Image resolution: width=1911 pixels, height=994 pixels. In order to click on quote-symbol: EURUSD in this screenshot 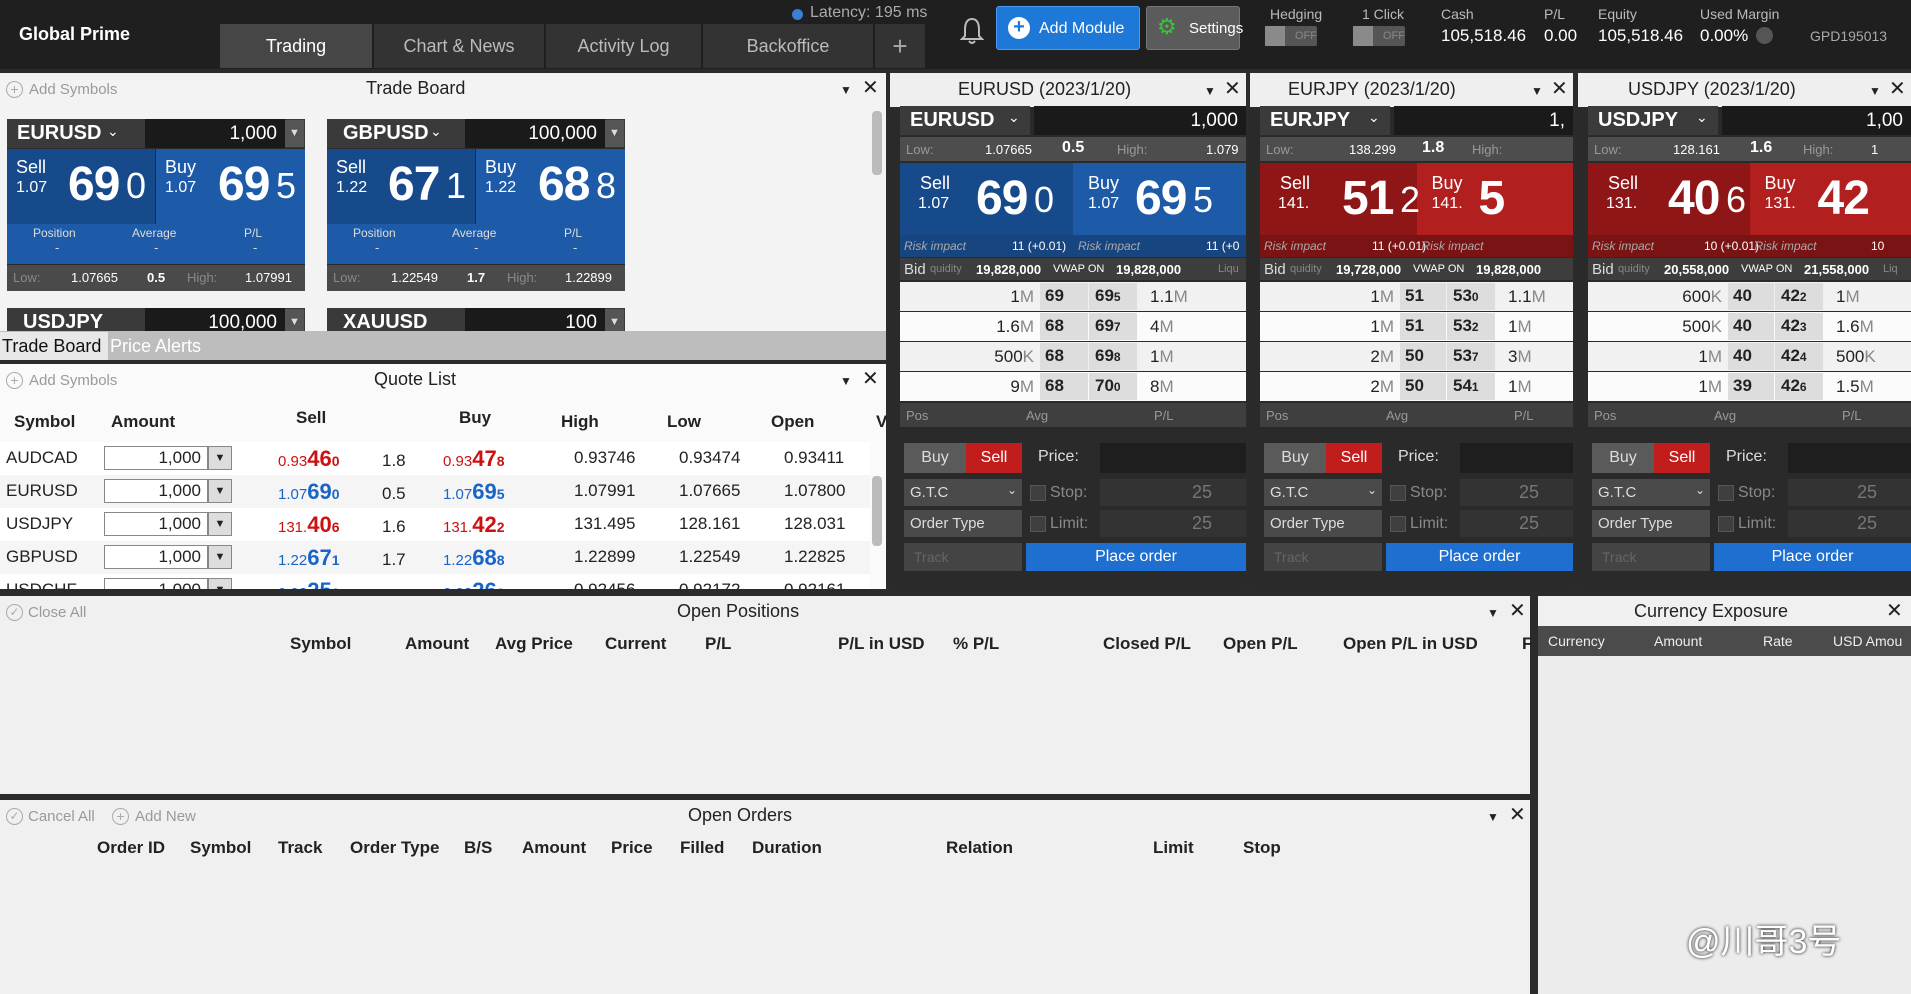, I will do `click(42, 491)`.